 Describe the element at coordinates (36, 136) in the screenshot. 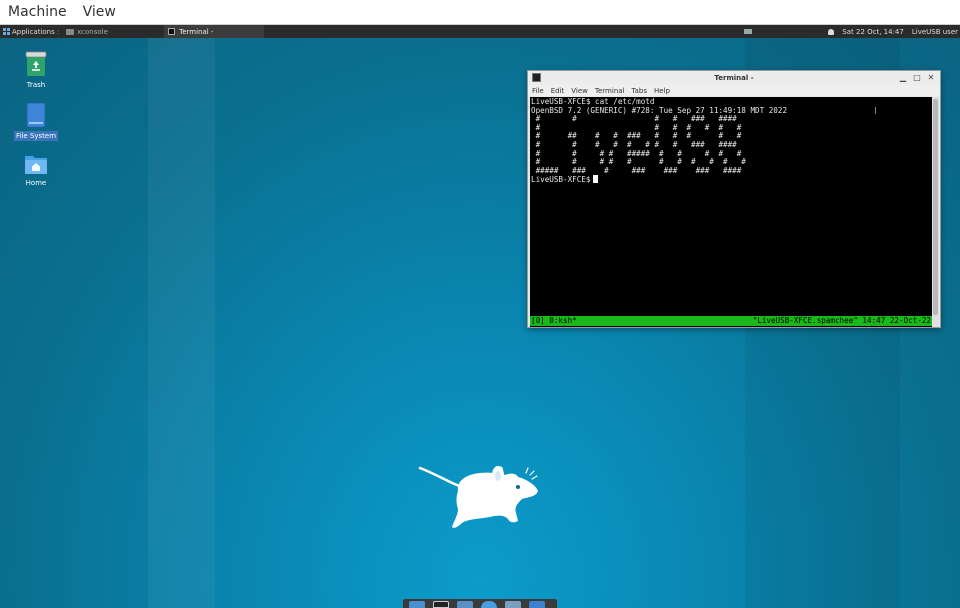

I see `desktop-icon-label: File System` at that location.